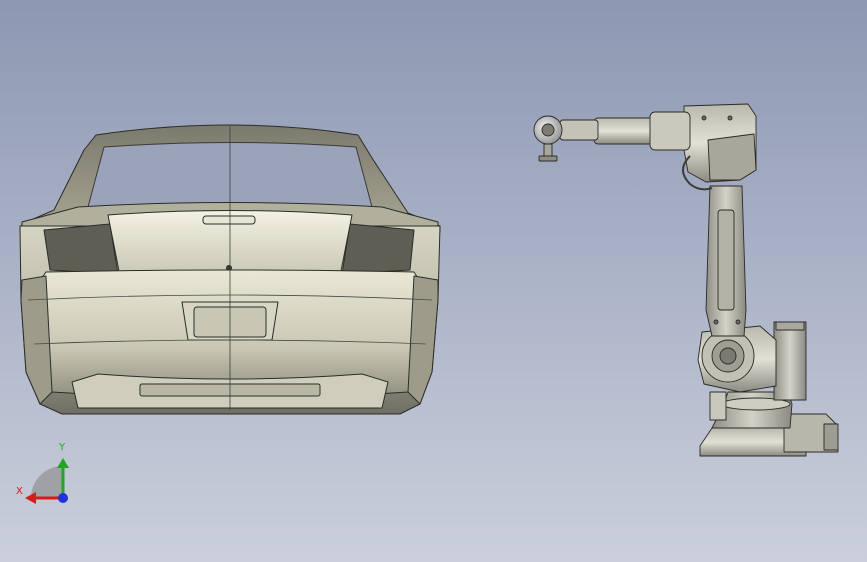 The image size is (867, 562). What do you see at coordinates (579, 130) in the screenshot?
I see `robot-wrist-link` at bounding box center [579, 130].